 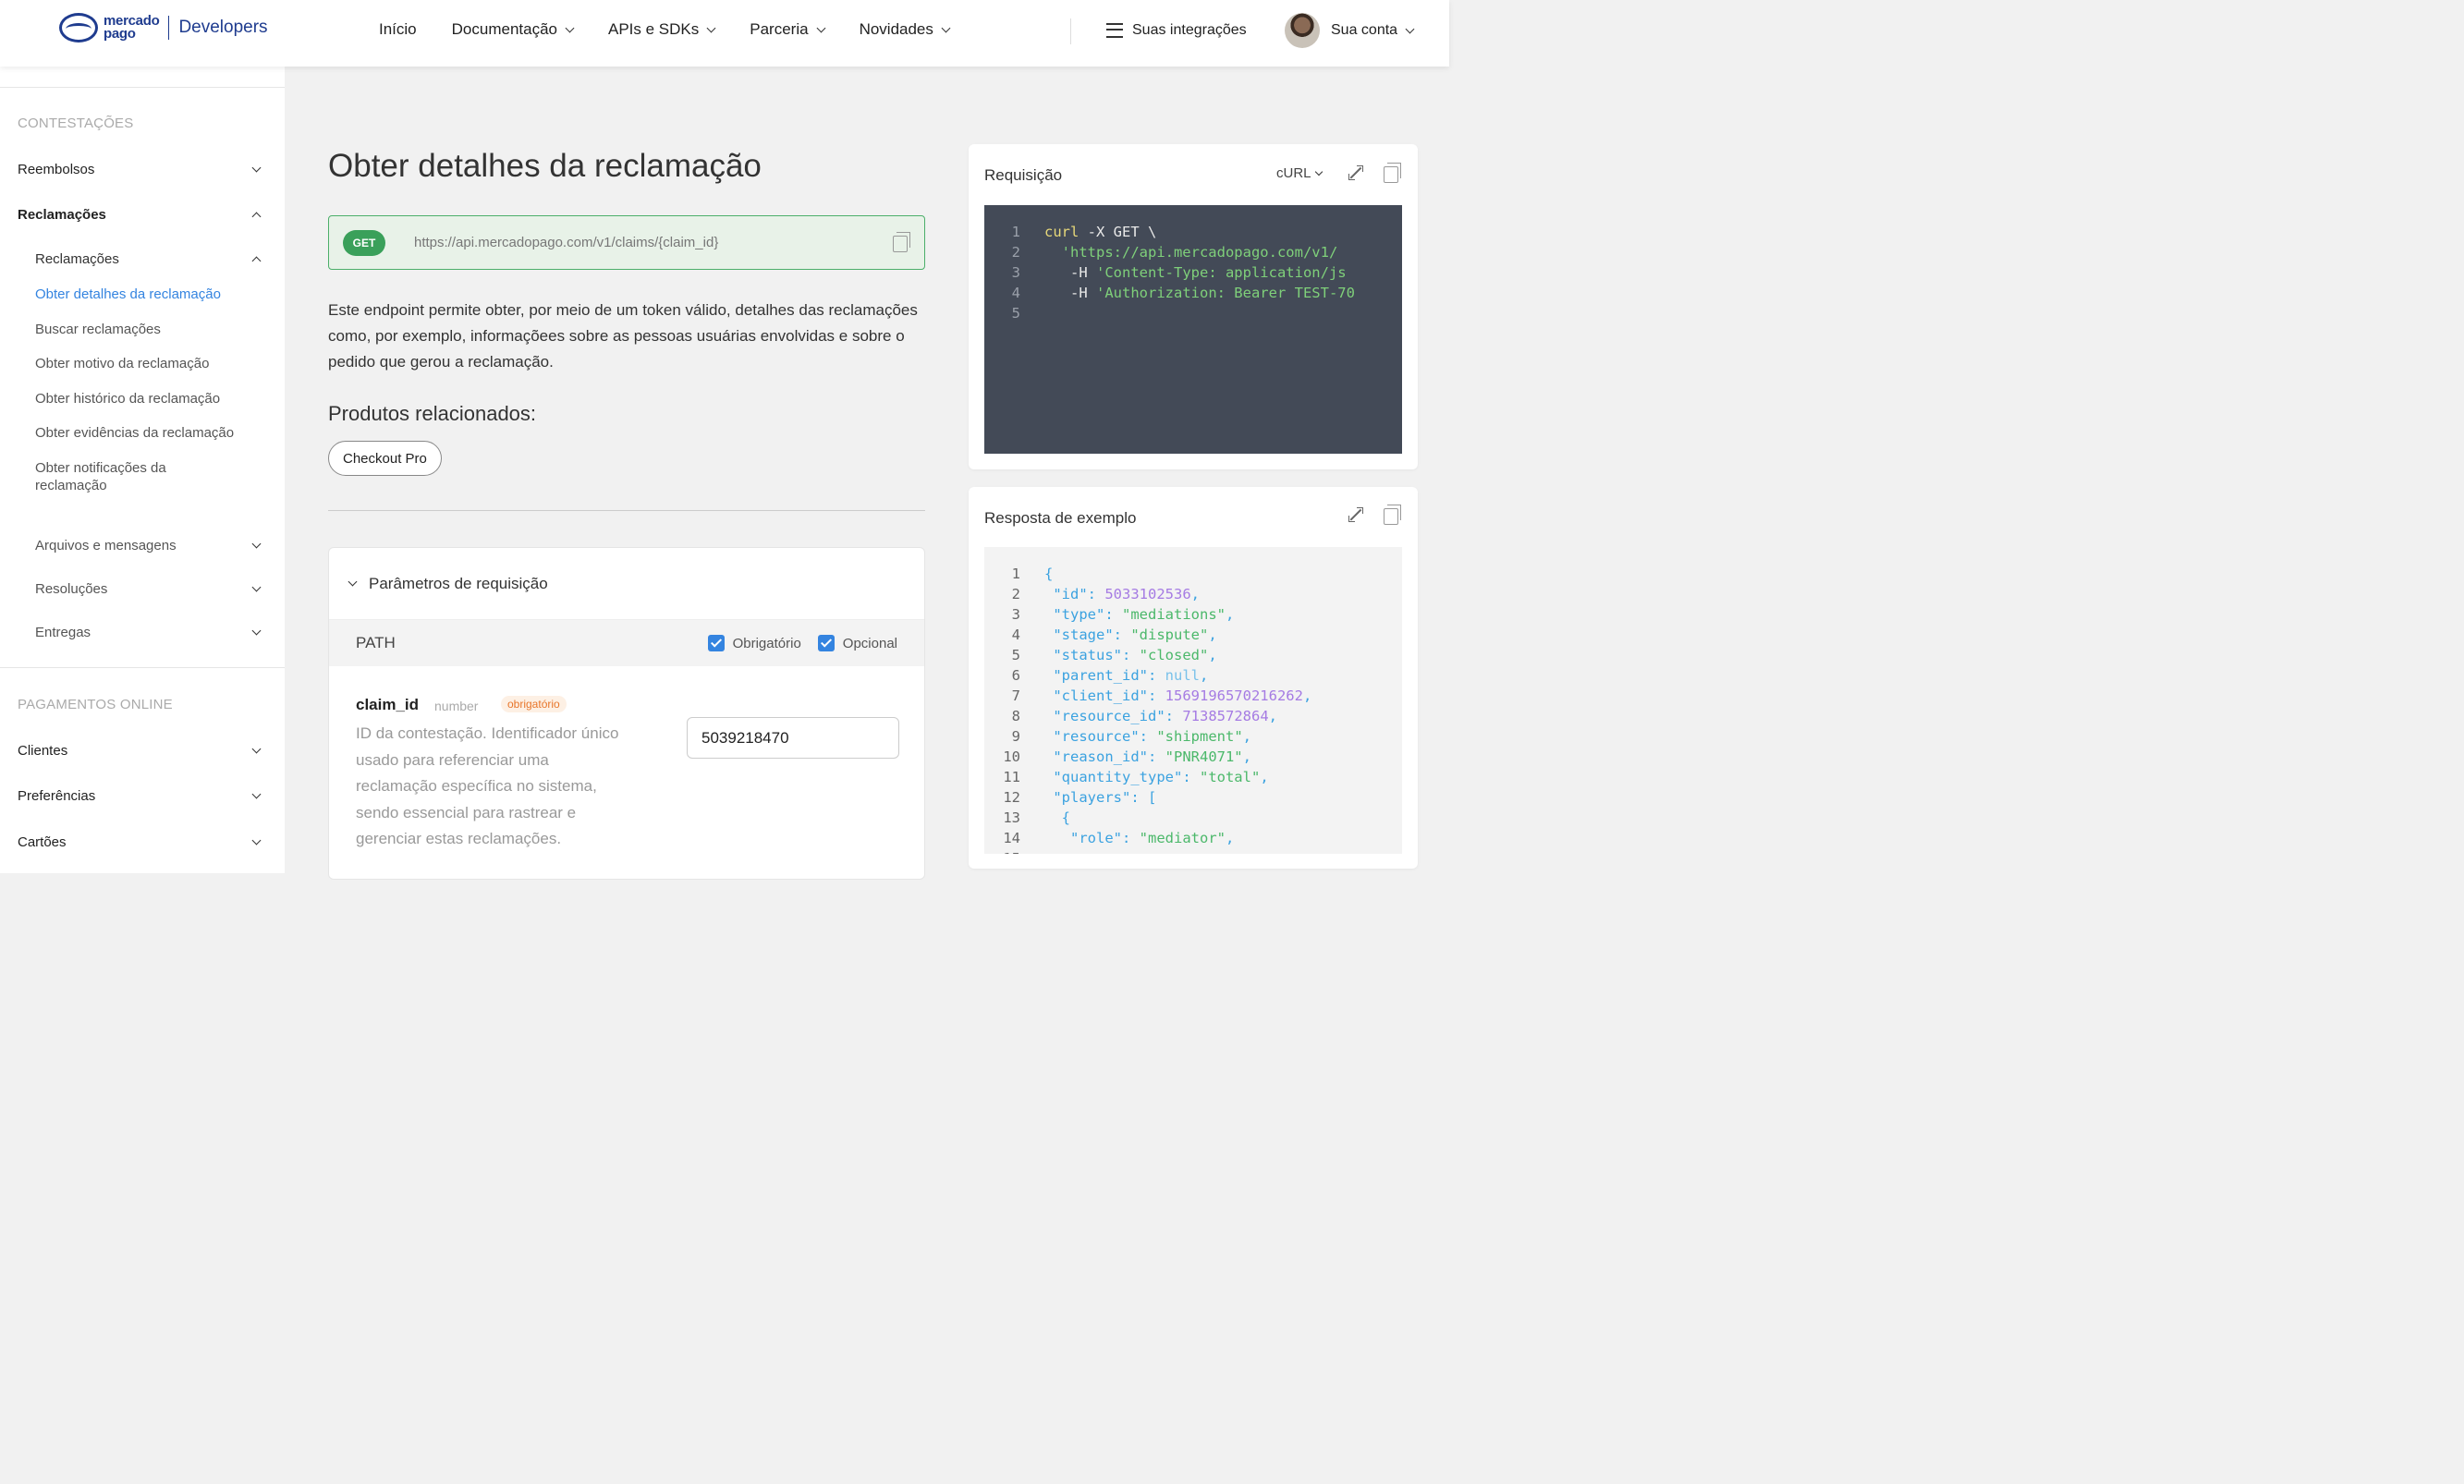 I want to click on line-number: 11, so click(x=1012, y=777).